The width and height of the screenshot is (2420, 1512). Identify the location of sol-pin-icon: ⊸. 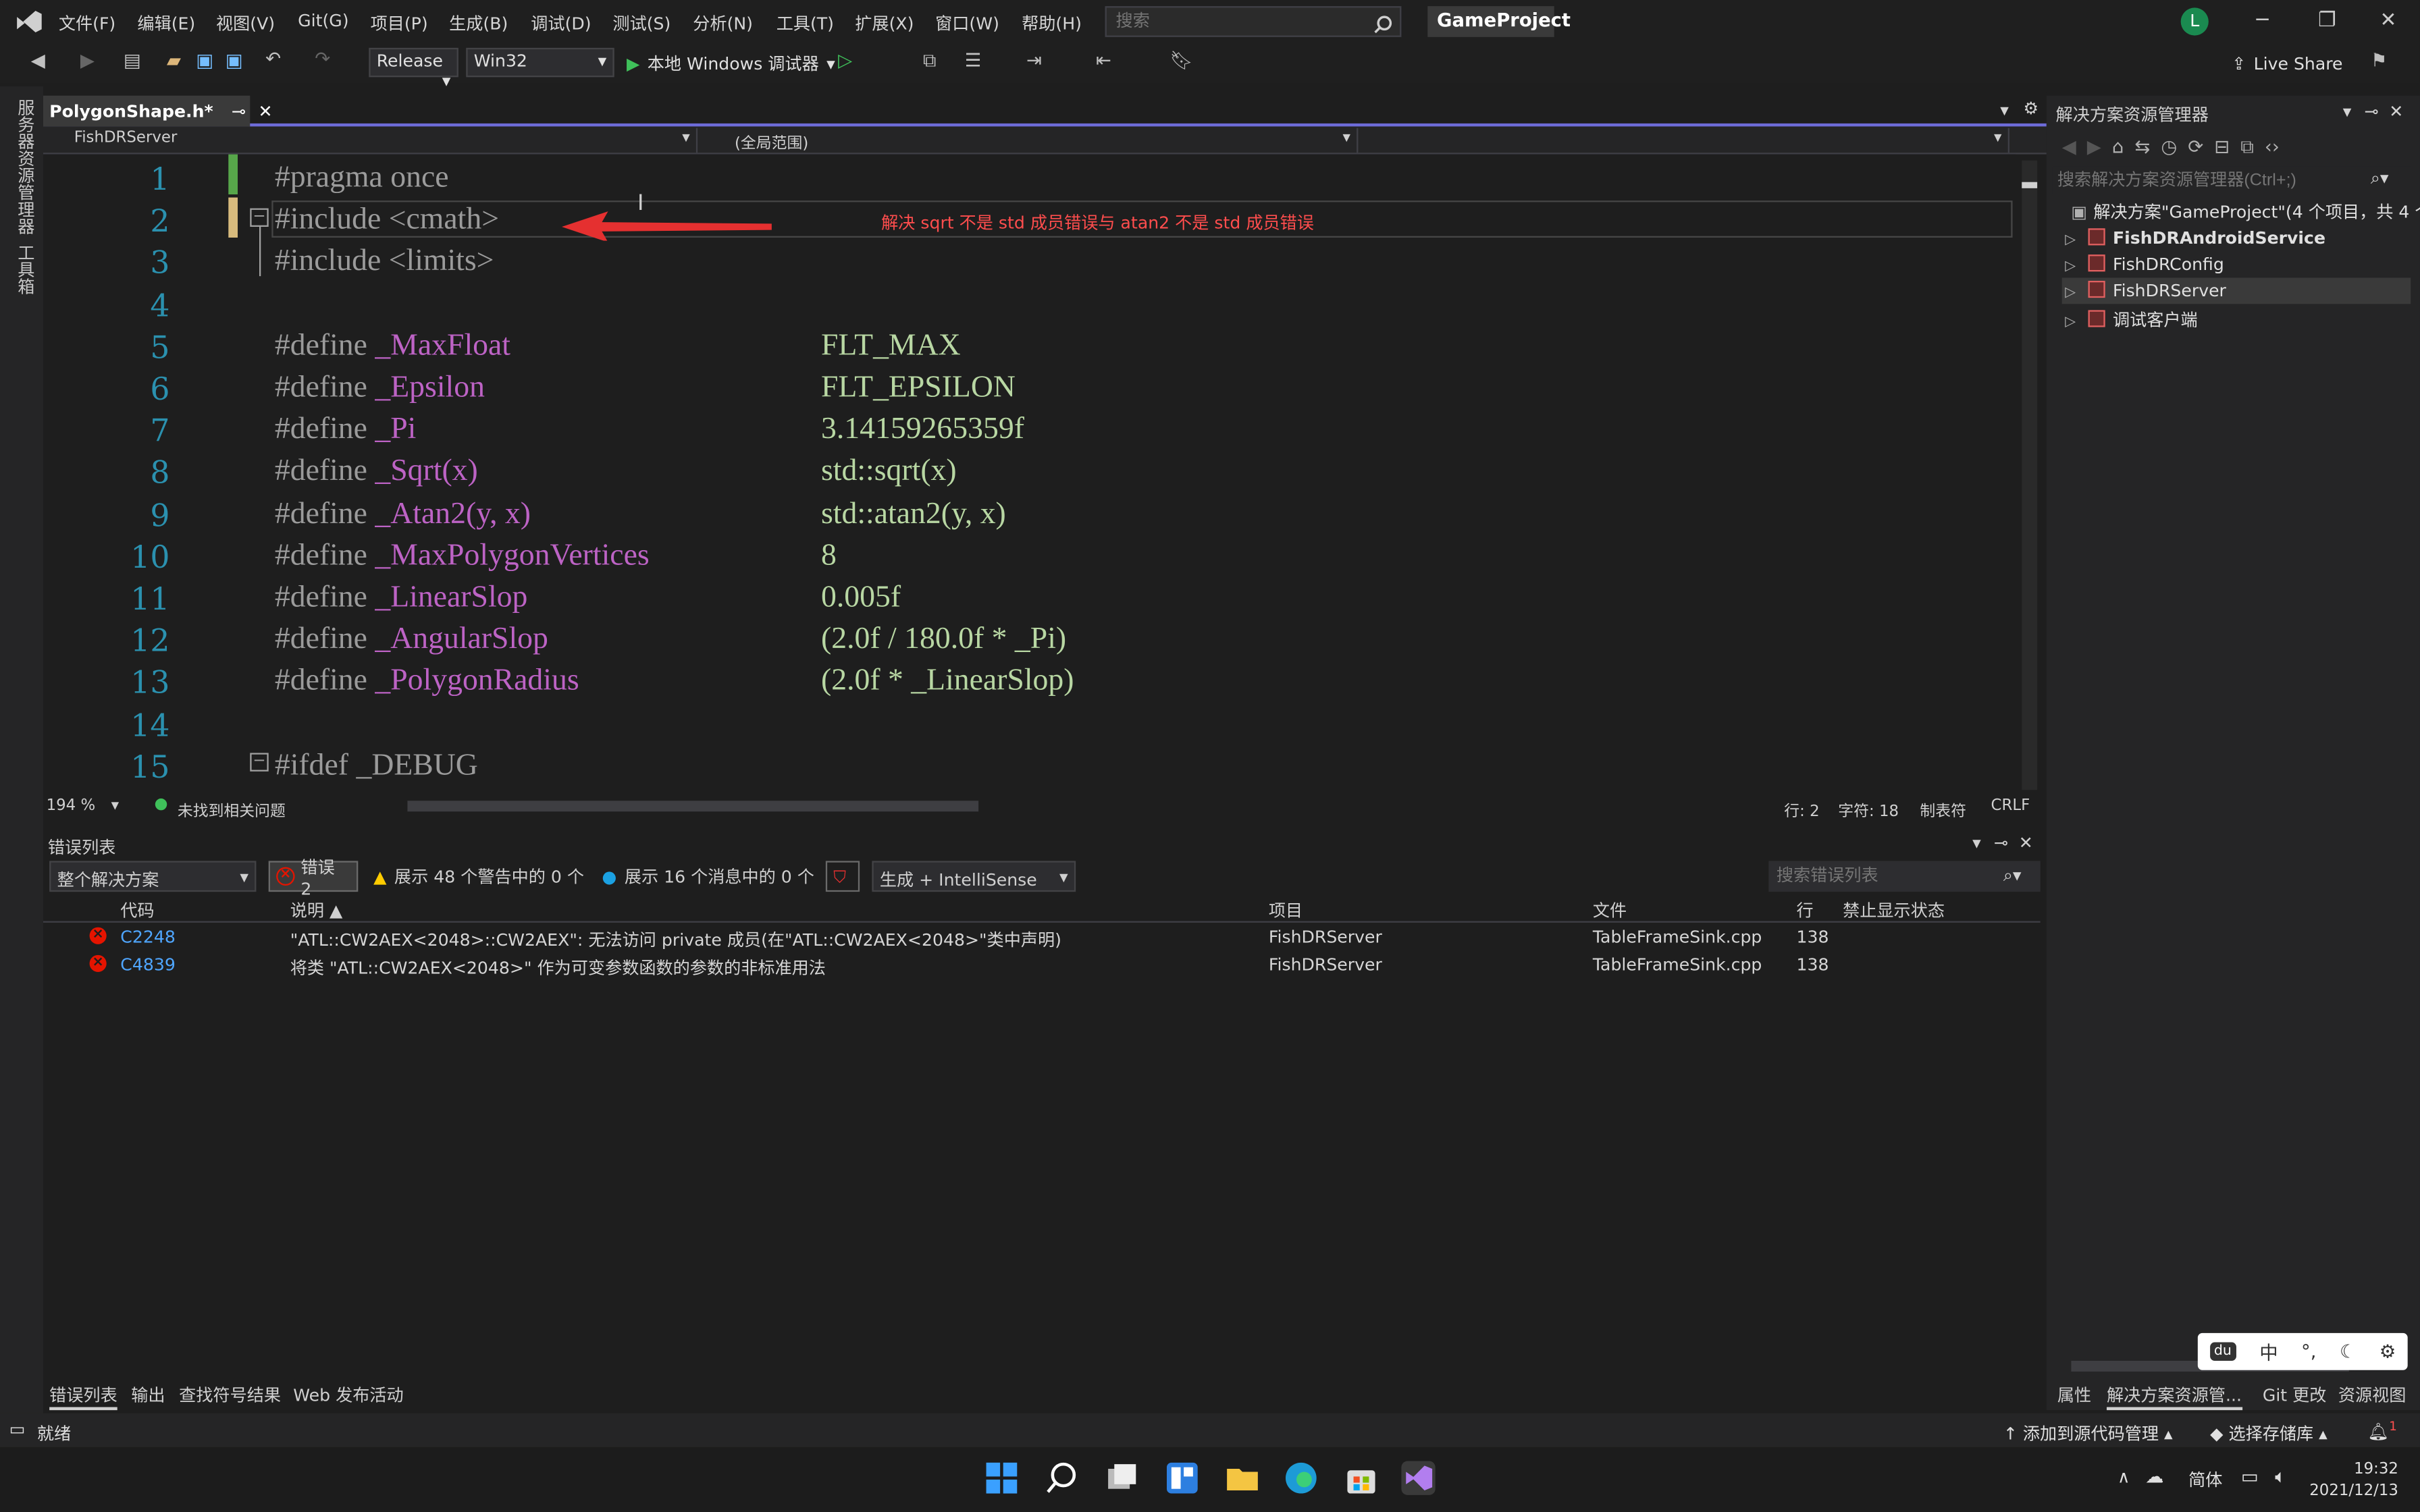
(2372, 112).